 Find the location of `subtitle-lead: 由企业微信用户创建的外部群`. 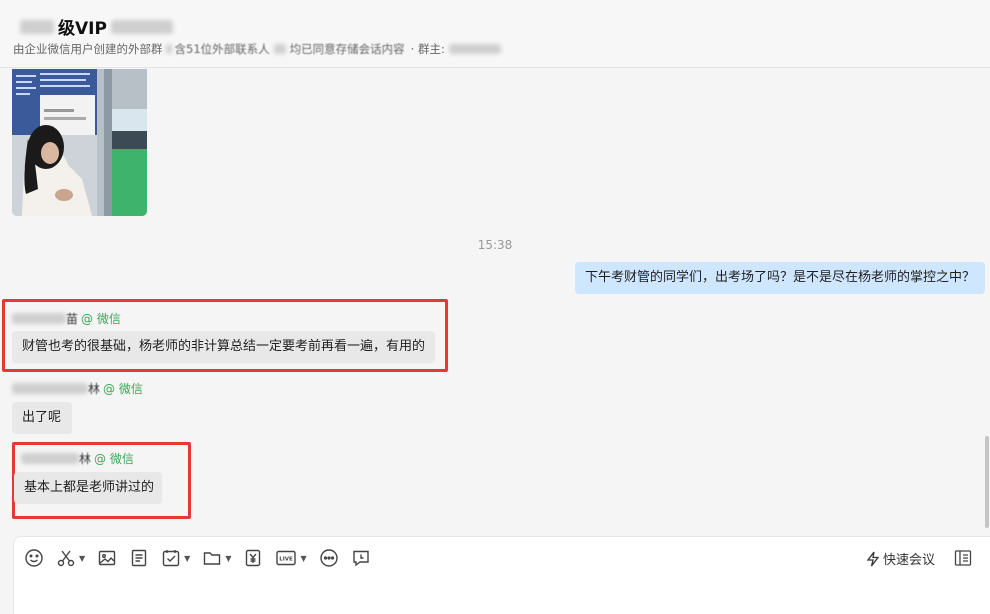

subtitle-lead: 由企业微信用户创建的外部群 is located at coordinates (88, 49).